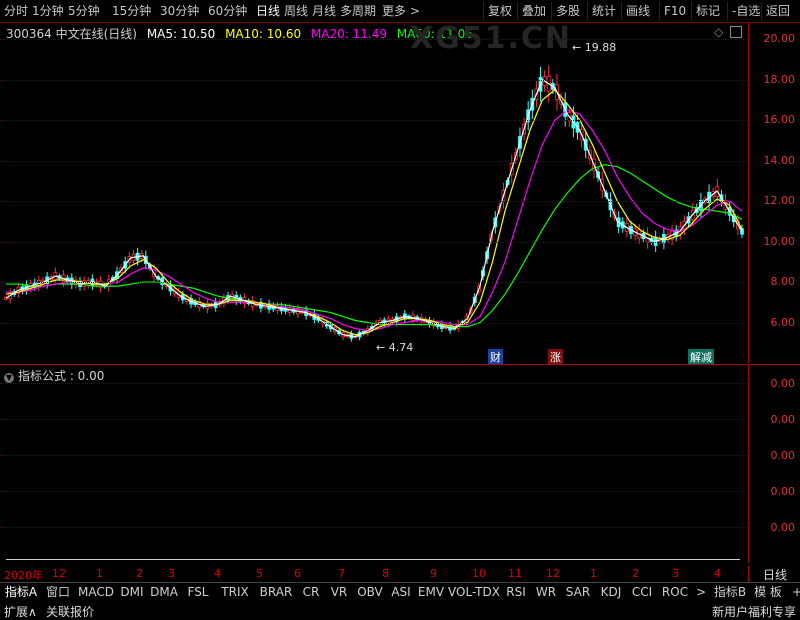  What do you see at coordinates (730, 592) in the screenshot?
I see `indicator-tab-21: 指标B` at bounding box center [730, 592].